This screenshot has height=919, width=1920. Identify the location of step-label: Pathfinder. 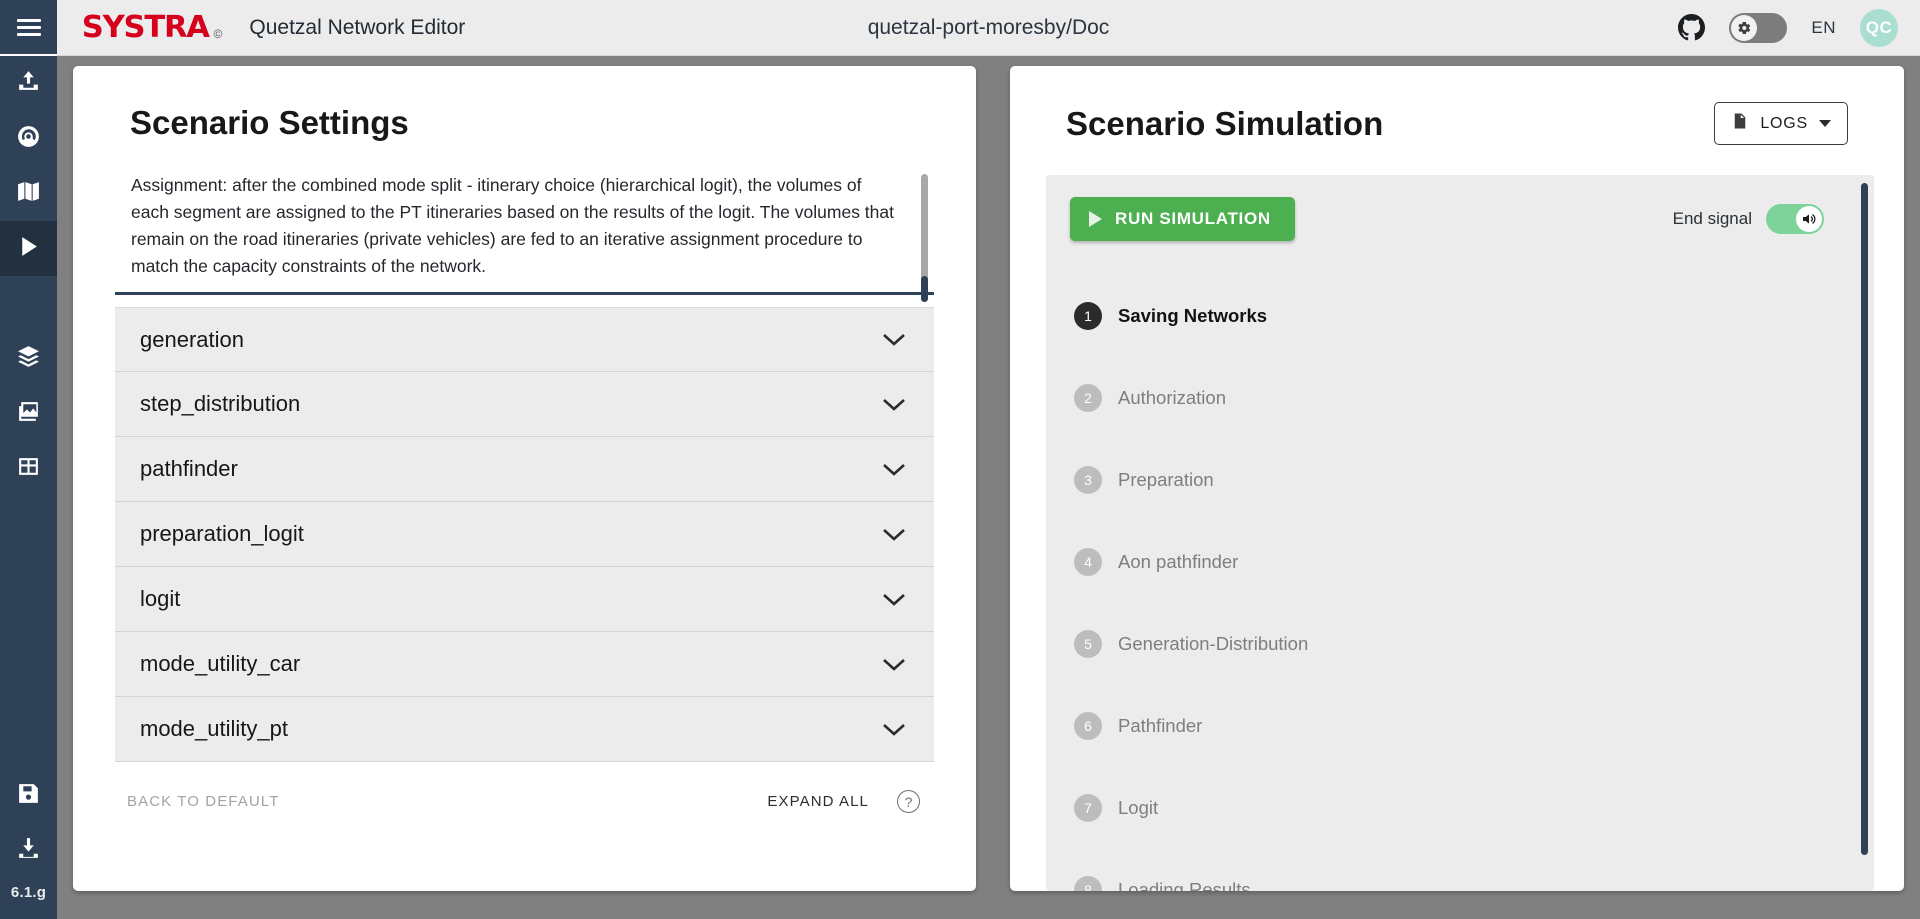
(1160, 725).